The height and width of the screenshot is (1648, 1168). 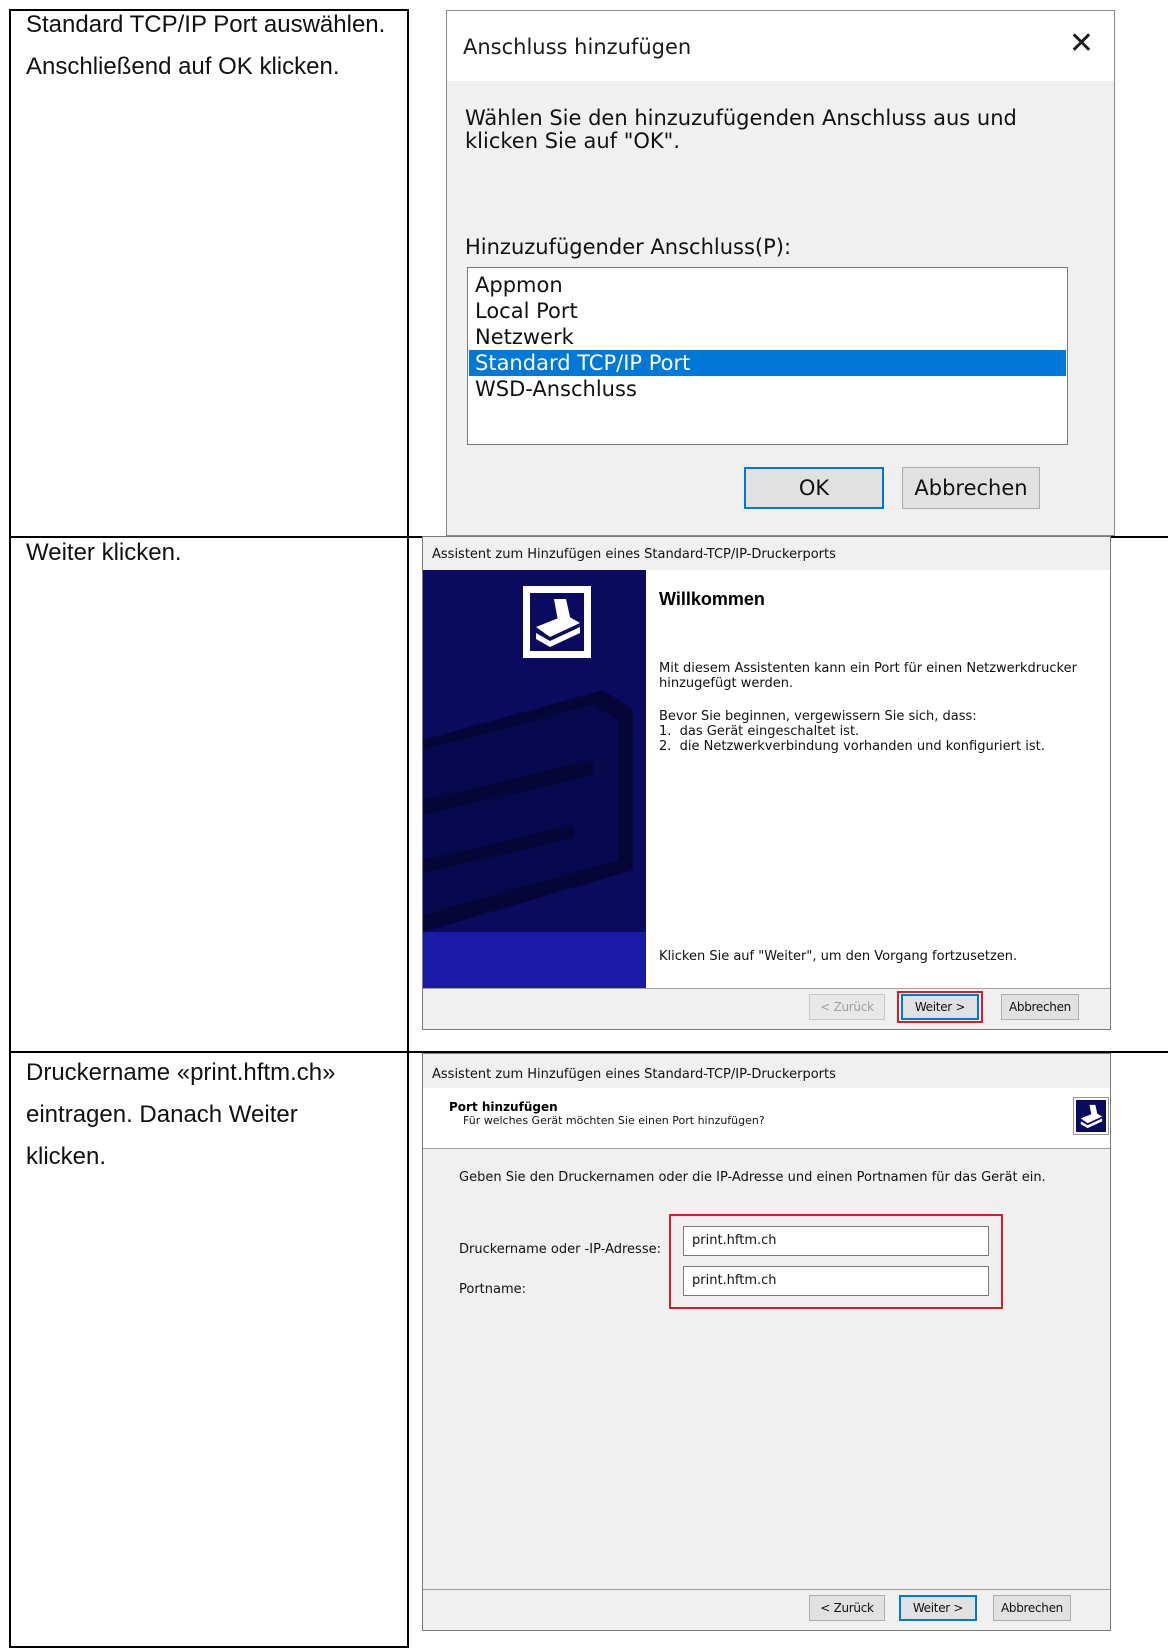 What do you see at coordinates (767, 285) in the screenshot?
I see `port-list-item: Appmon` at bounding box center [767, 285].